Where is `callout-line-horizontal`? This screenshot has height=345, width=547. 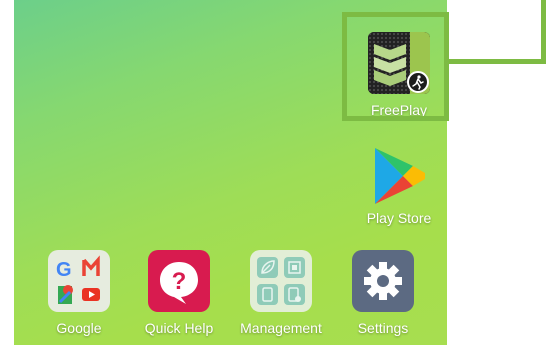 callout-line-horizontal is located at coordinates (497, 61).